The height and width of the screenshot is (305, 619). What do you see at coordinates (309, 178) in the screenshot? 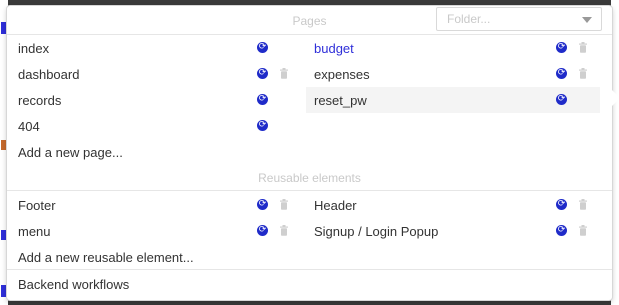
I see `reusable-section-title: Reusable elements` at bounding box center [309, 178].